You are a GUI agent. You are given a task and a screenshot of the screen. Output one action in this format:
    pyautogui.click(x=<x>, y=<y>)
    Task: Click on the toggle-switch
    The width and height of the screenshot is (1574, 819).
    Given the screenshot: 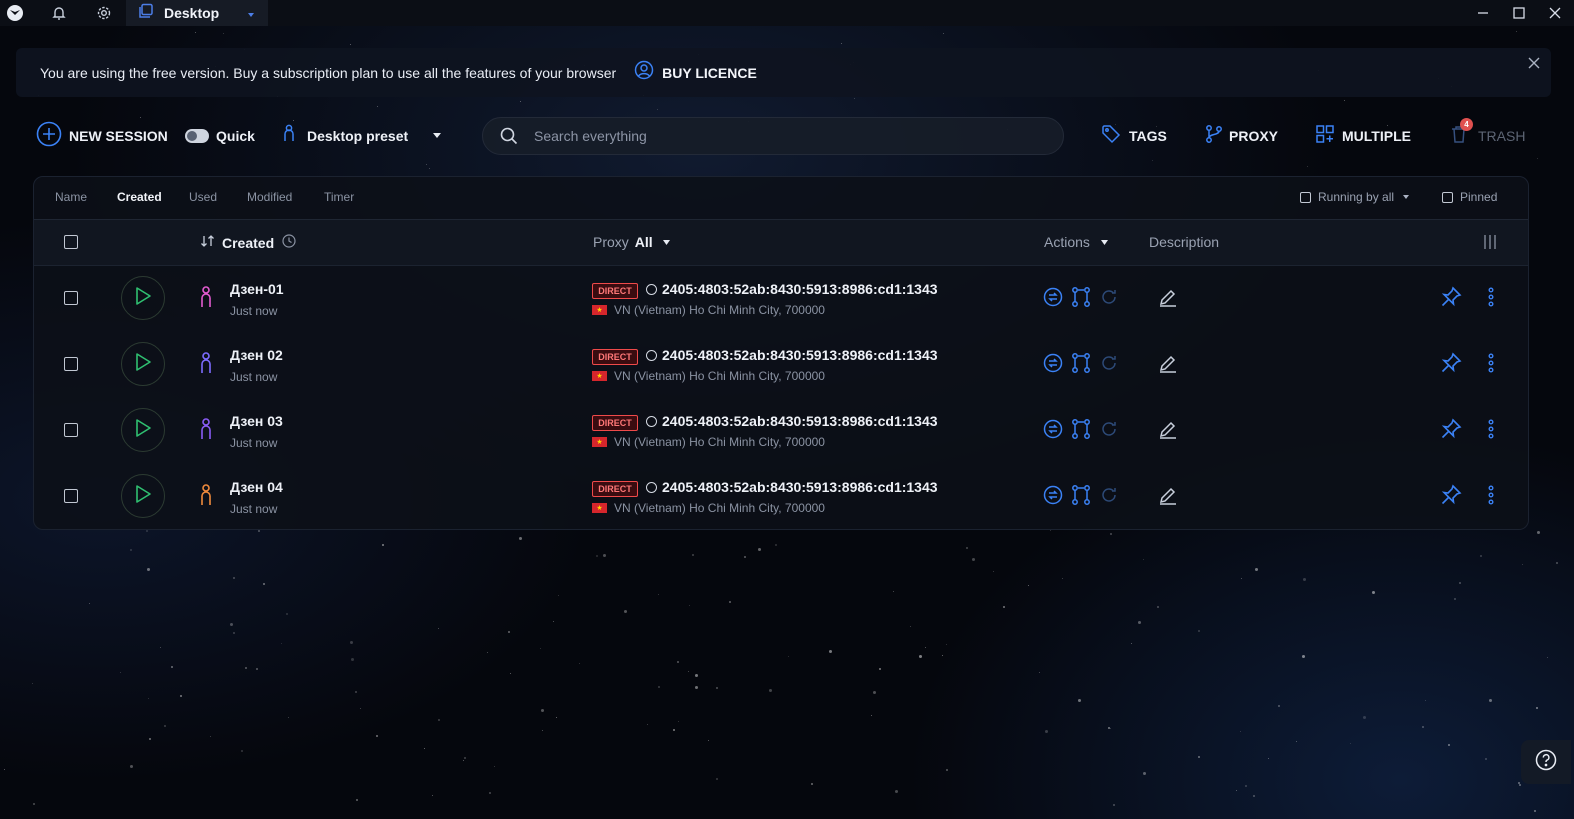 What is the action you would take?
    pyautogui.click(x=197, y=136)
    